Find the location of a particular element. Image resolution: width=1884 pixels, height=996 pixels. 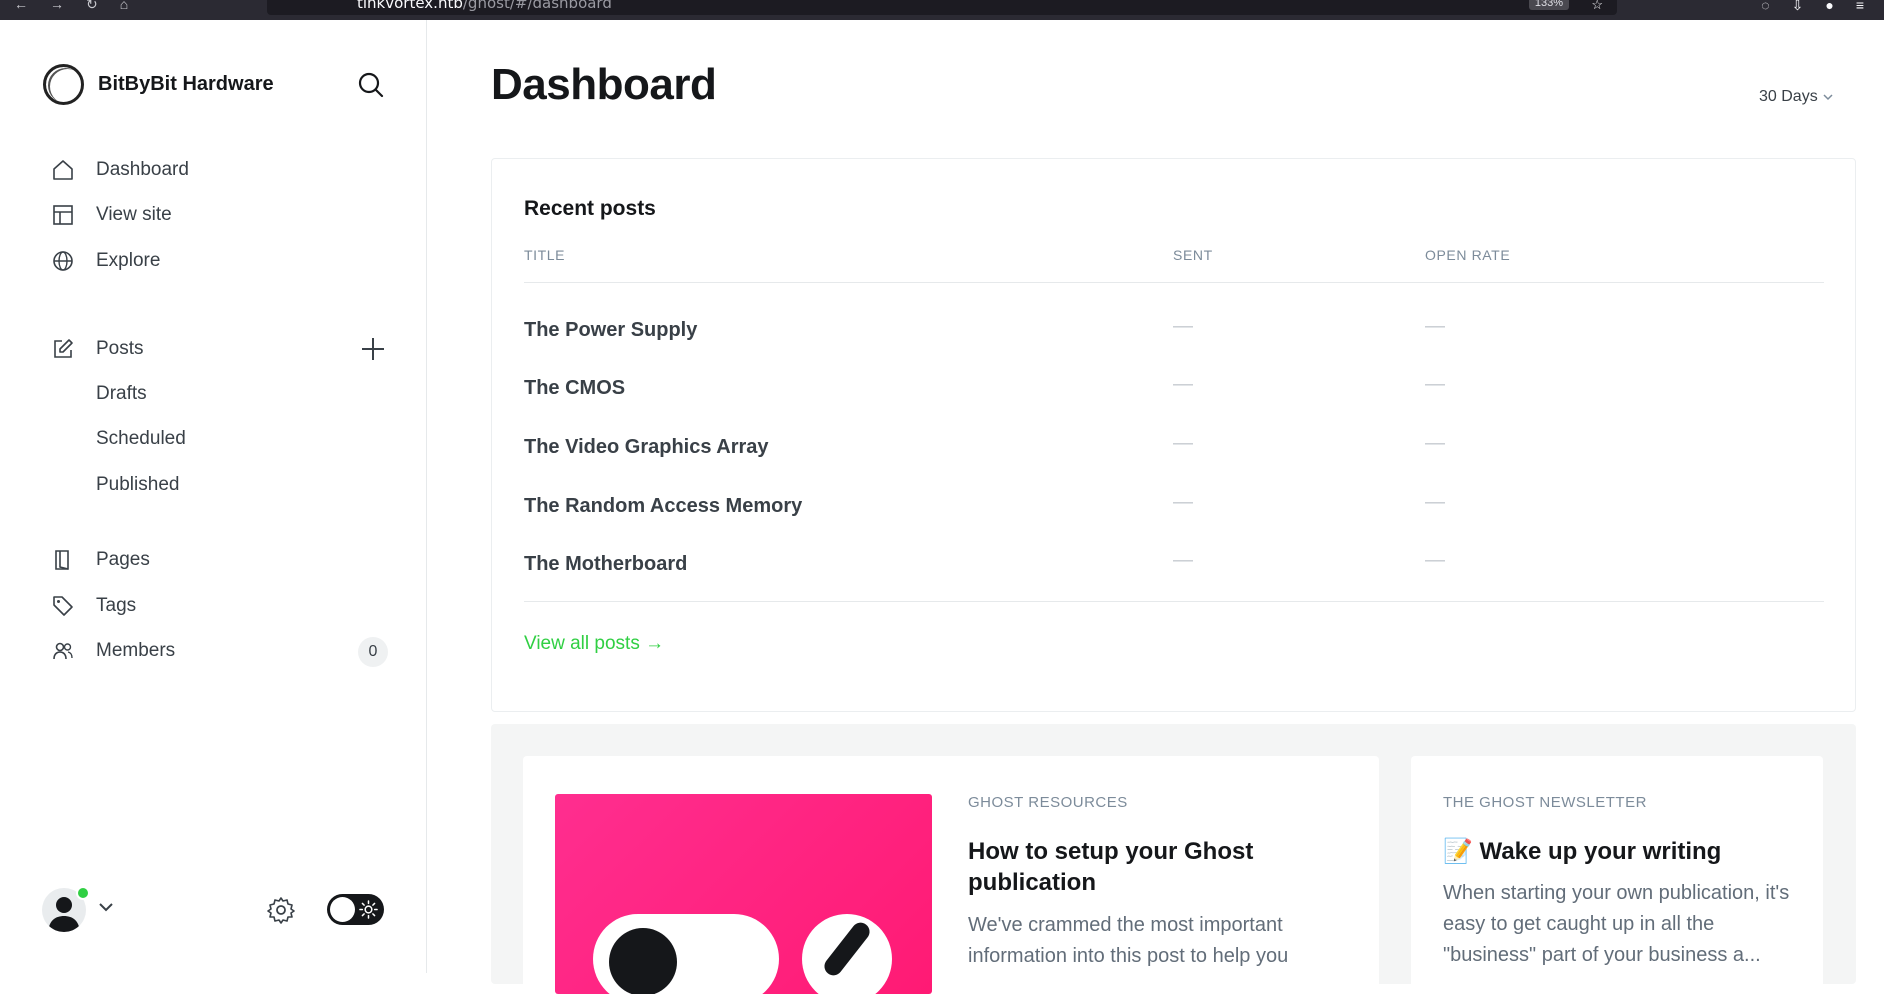

home-icon: ⌂ is located at coordinates (124, 5).